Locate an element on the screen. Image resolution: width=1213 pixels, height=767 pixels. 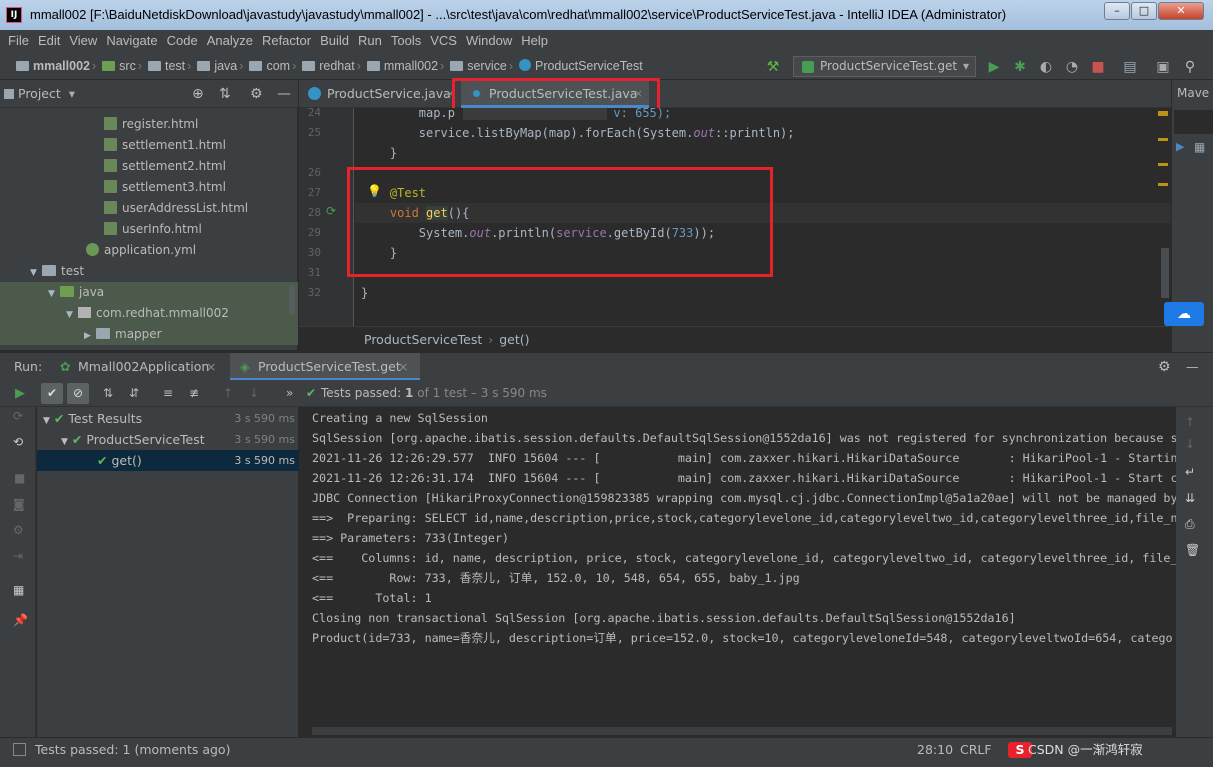
menu-navigate: Navigate is located at coordinates (131, 40).